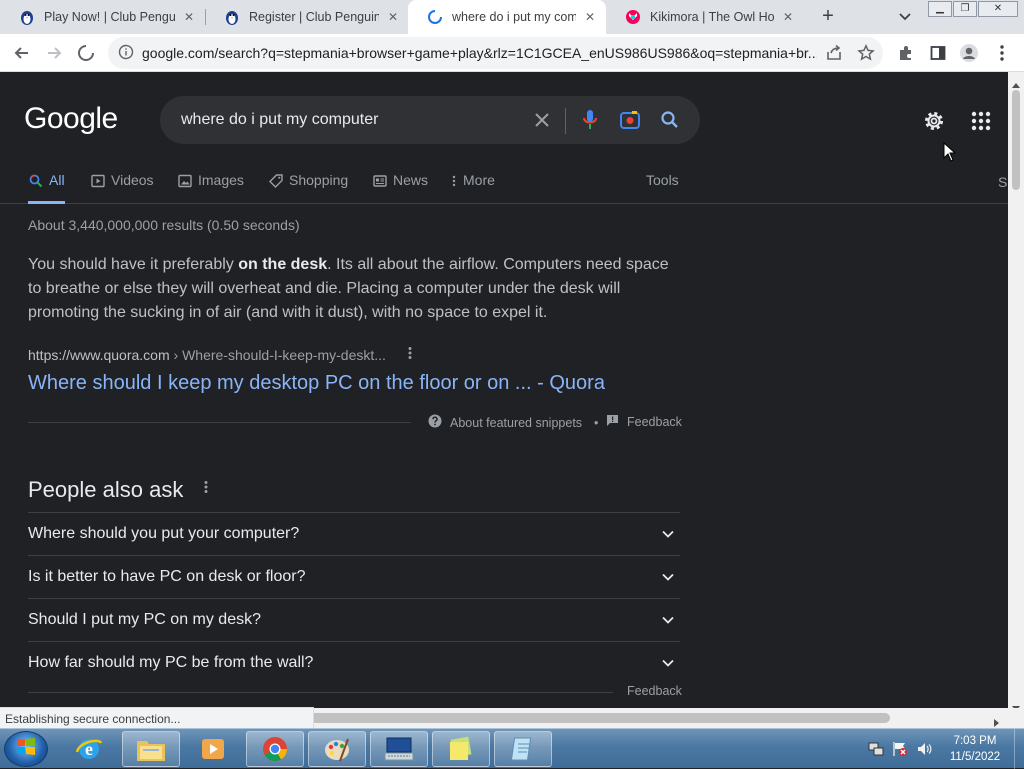 The height and width of the screenshot is (769, 1024). I want to click on tools-button: Tools, so click(662, 188).